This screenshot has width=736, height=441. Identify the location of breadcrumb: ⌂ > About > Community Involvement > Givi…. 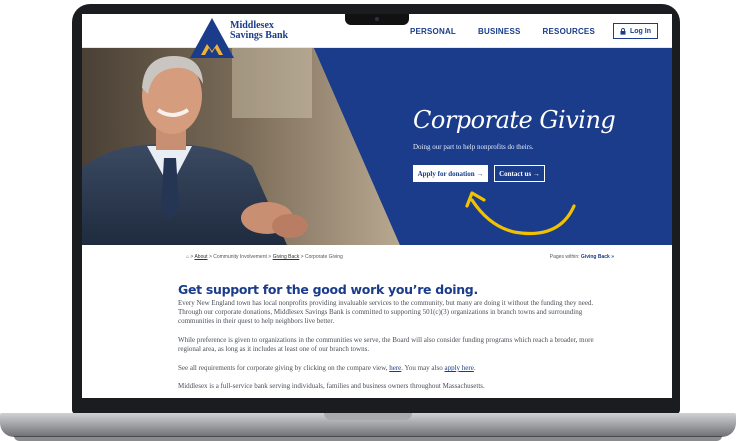
(264, 257).